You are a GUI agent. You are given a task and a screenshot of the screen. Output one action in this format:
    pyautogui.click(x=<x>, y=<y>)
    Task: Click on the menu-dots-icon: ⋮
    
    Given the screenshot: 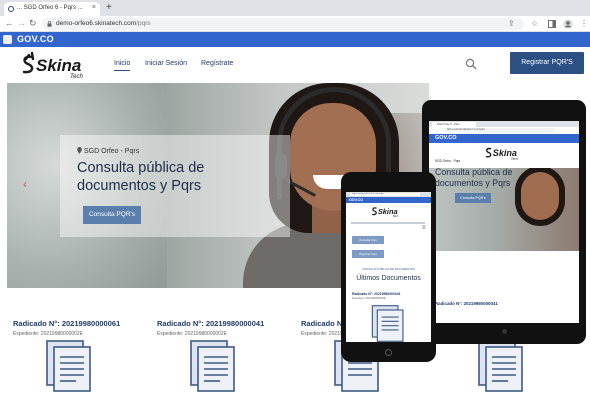 What is the action you would take?
    pyautogui.click(x=584, y=24)
    